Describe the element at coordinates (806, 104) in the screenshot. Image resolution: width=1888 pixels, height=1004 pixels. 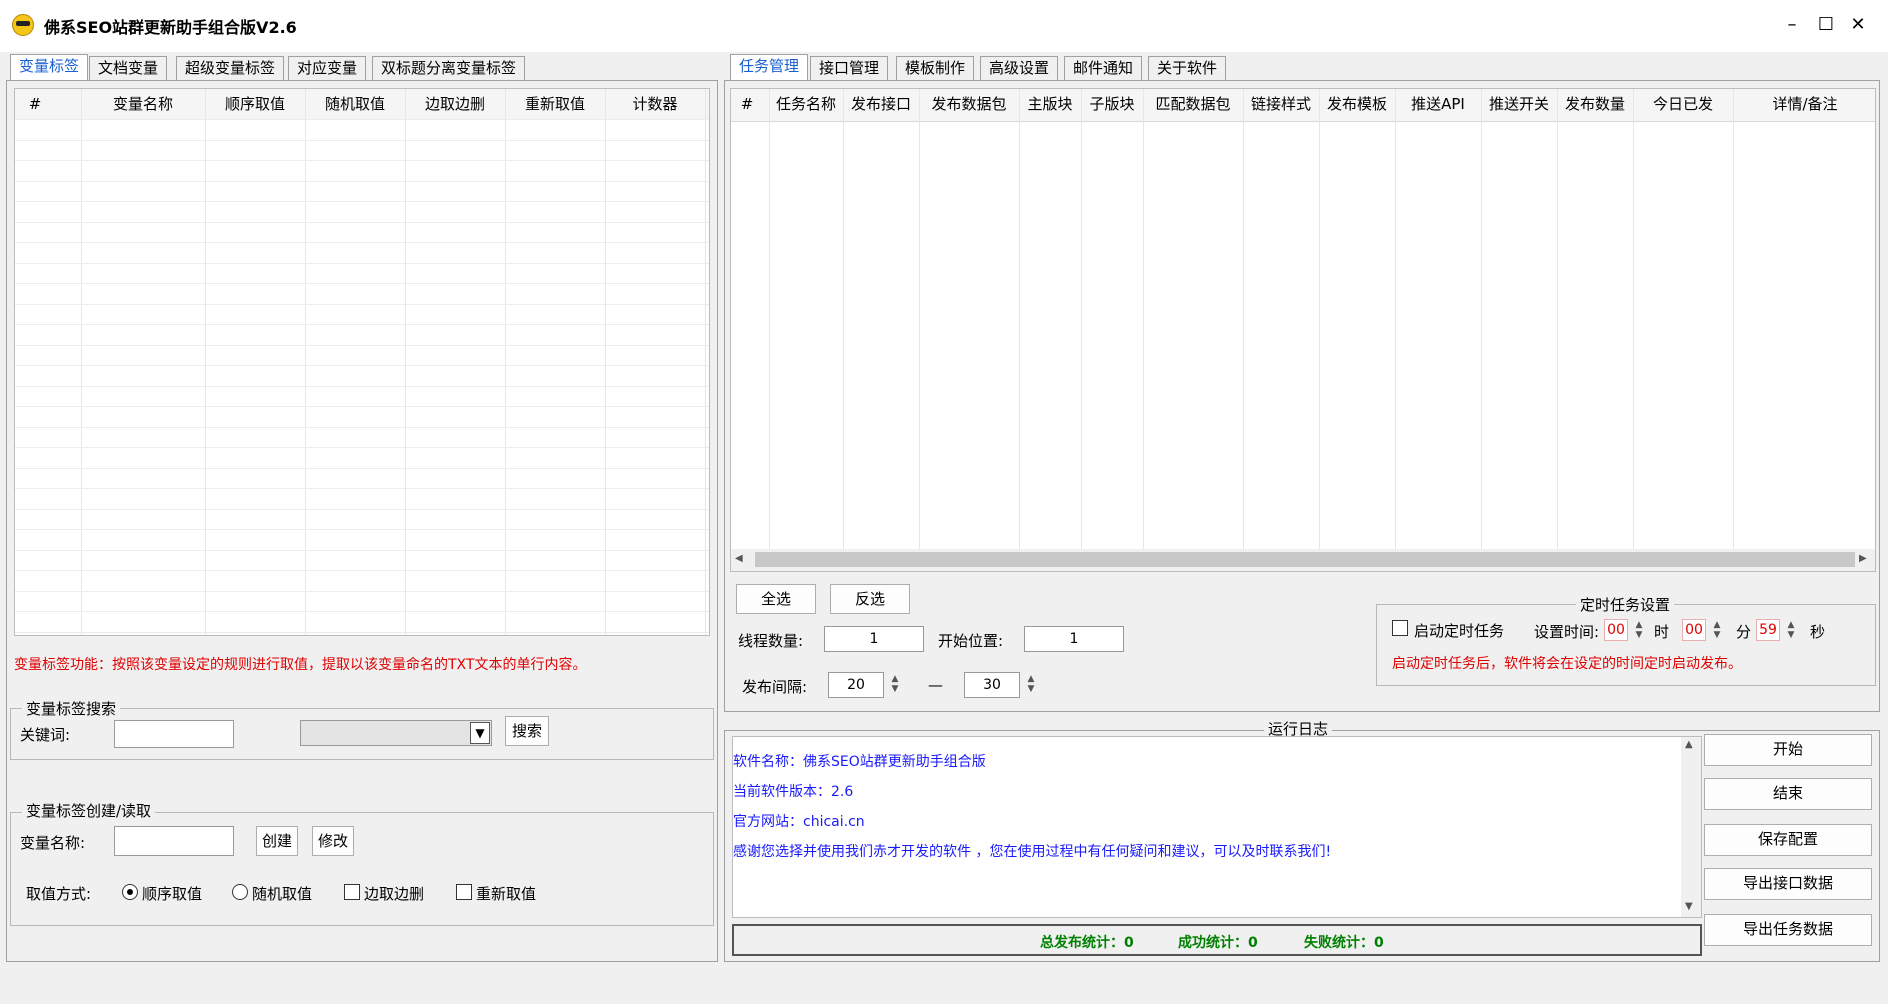
I see `column-header: 任务名称` at that location.